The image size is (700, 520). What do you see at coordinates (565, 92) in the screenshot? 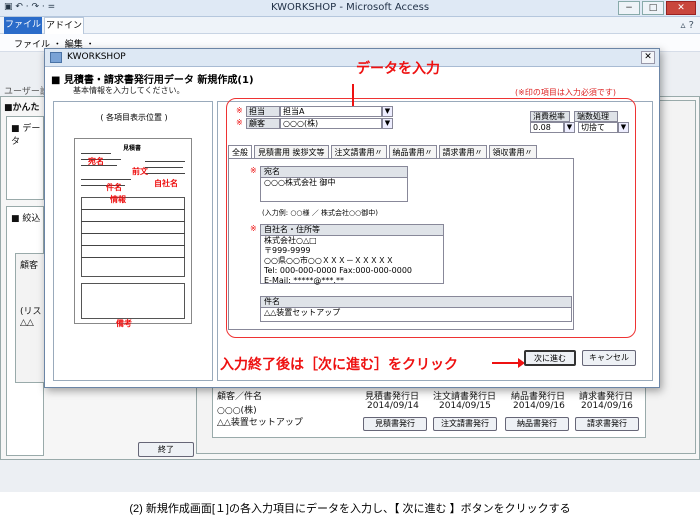
I see `required-note: (※印の項目は入力必須です)` at bounding box center [565, 92].